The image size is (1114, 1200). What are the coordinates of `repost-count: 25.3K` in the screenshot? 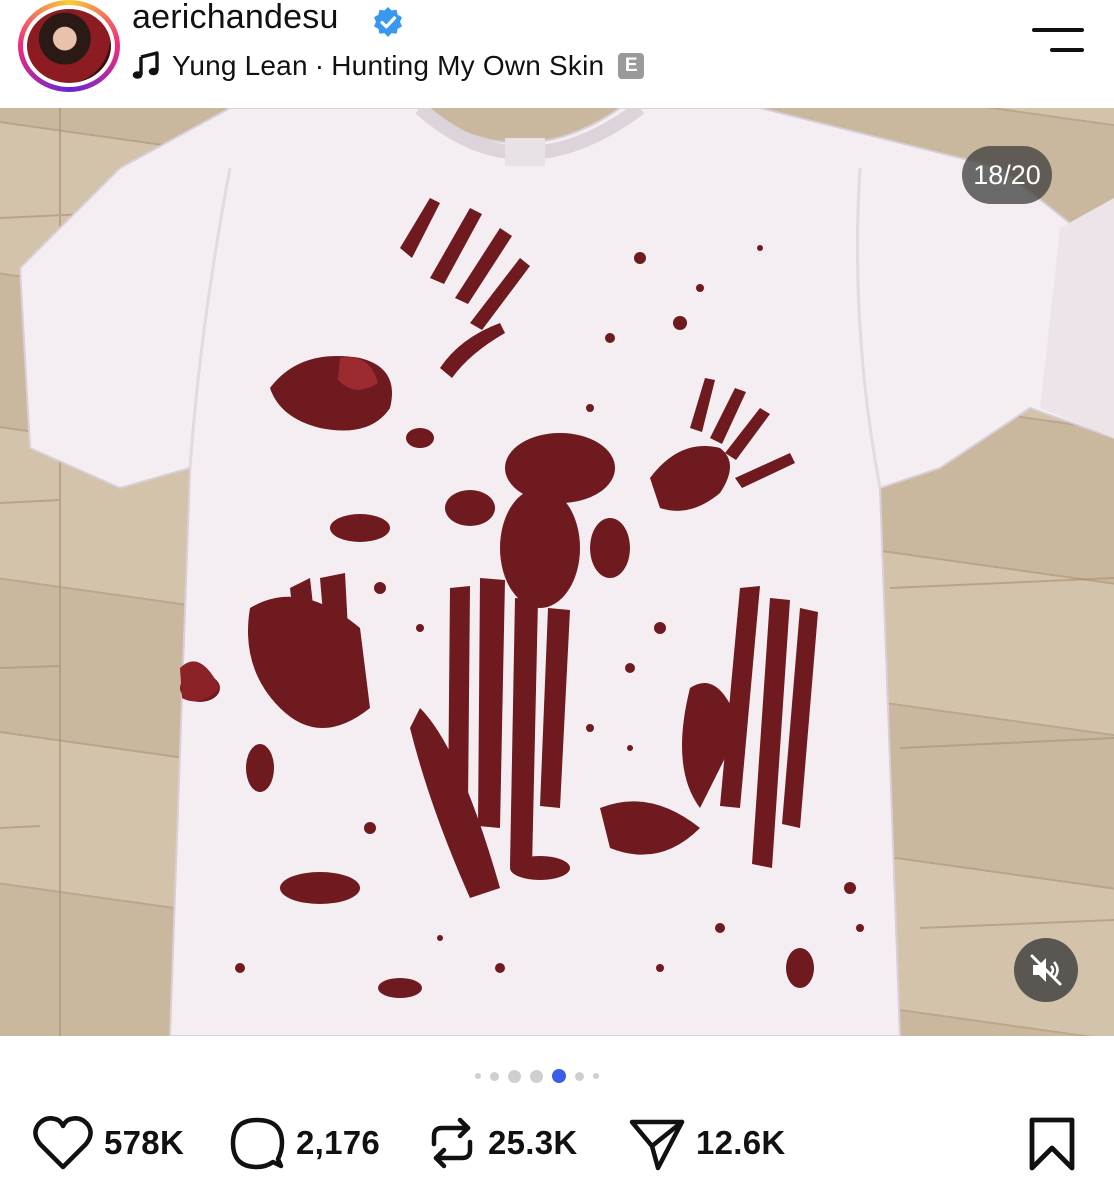 It's located at (533, 1142).